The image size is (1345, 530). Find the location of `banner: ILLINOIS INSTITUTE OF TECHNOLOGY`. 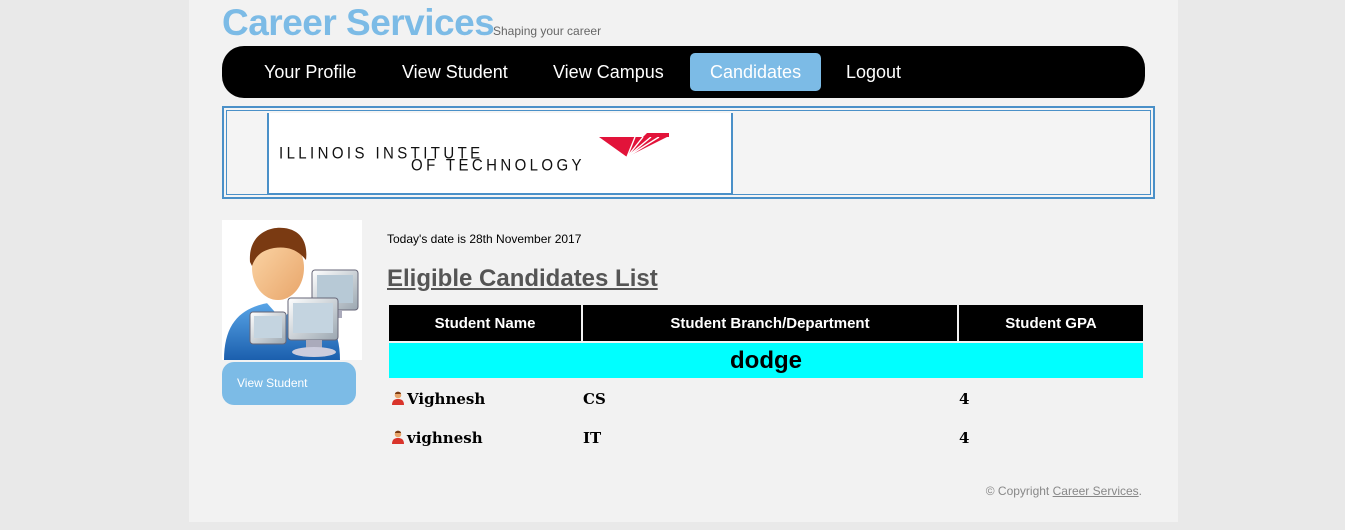

banner: ILLINOIS INSTITUTE OF TECHNOLOGY is located at coordinates (688, 152).